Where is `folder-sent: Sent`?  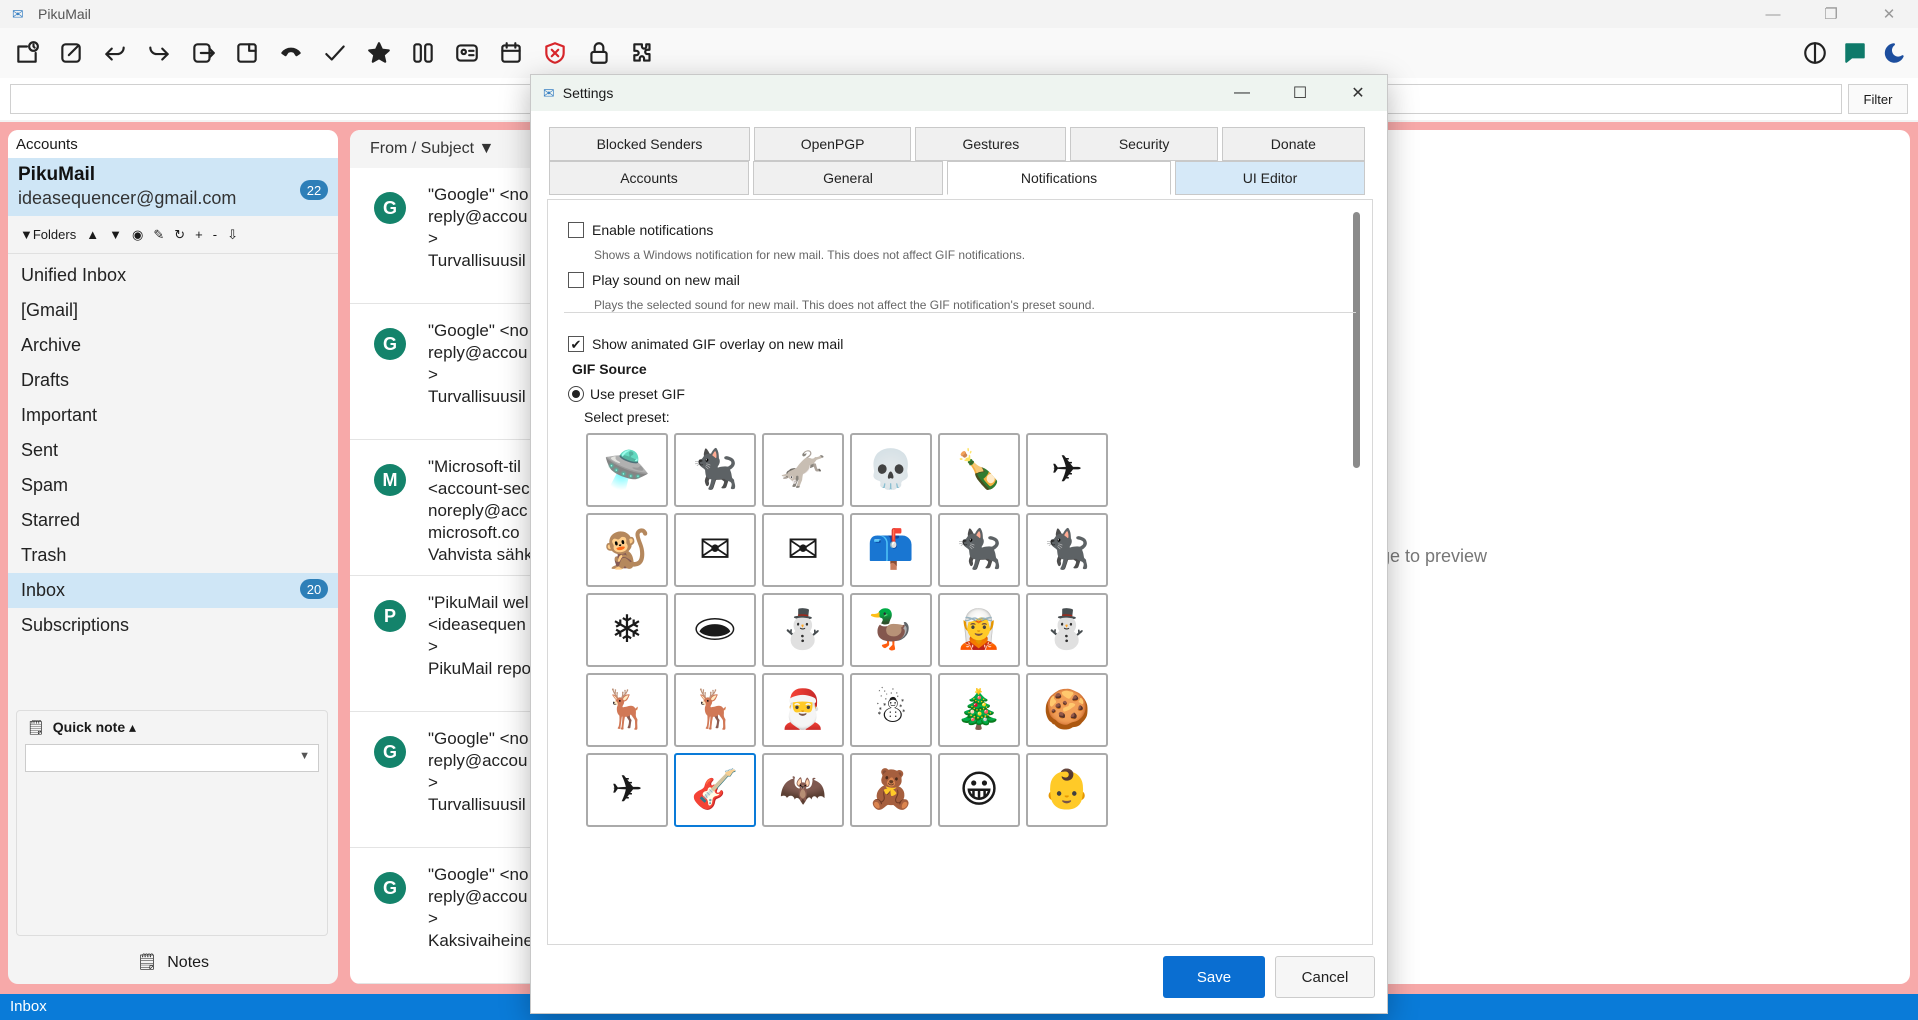
folder-sent: Sent is located at coordinates (173, 450).